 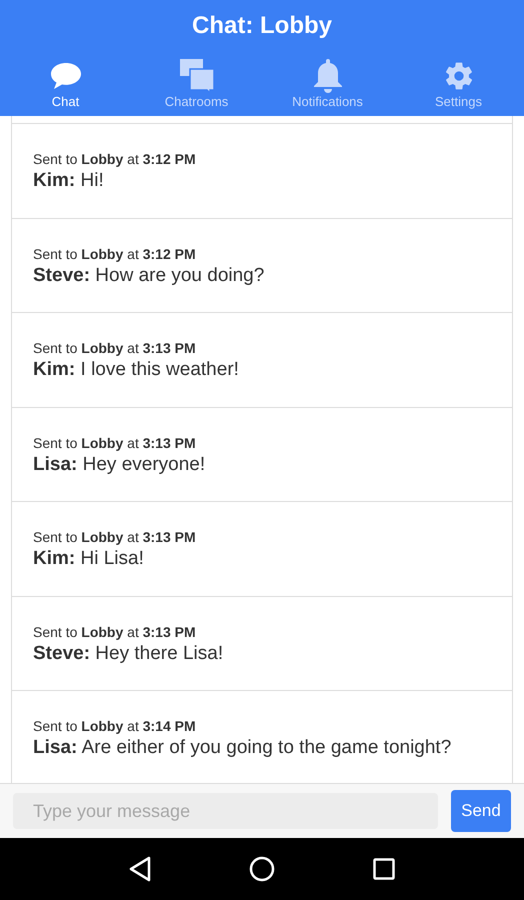 What do you see at coordinates (66, 76) in the screenshot?
I see `speech-bubble-icon` at bounding box center [66, 76].